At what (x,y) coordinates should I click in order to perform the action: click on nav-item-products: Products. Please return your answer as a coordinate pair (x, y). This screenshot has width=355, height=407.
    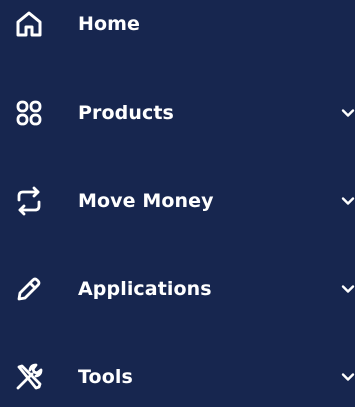
    Looking at the image, I should click on (177, 113).